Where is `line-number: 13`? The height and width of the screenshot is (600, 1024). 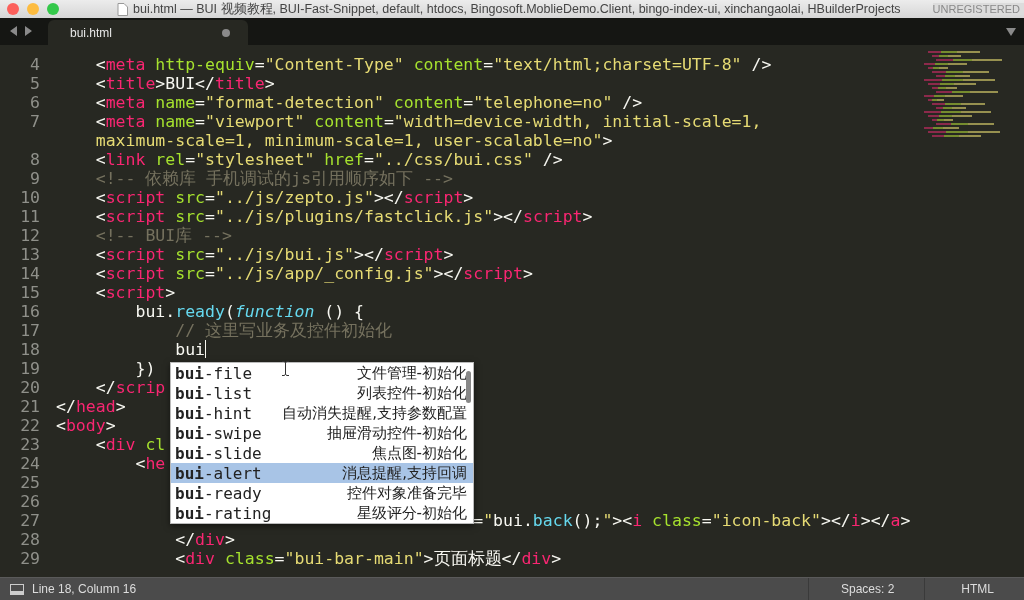 line-number: 13 is located at coordinates (30, 254).